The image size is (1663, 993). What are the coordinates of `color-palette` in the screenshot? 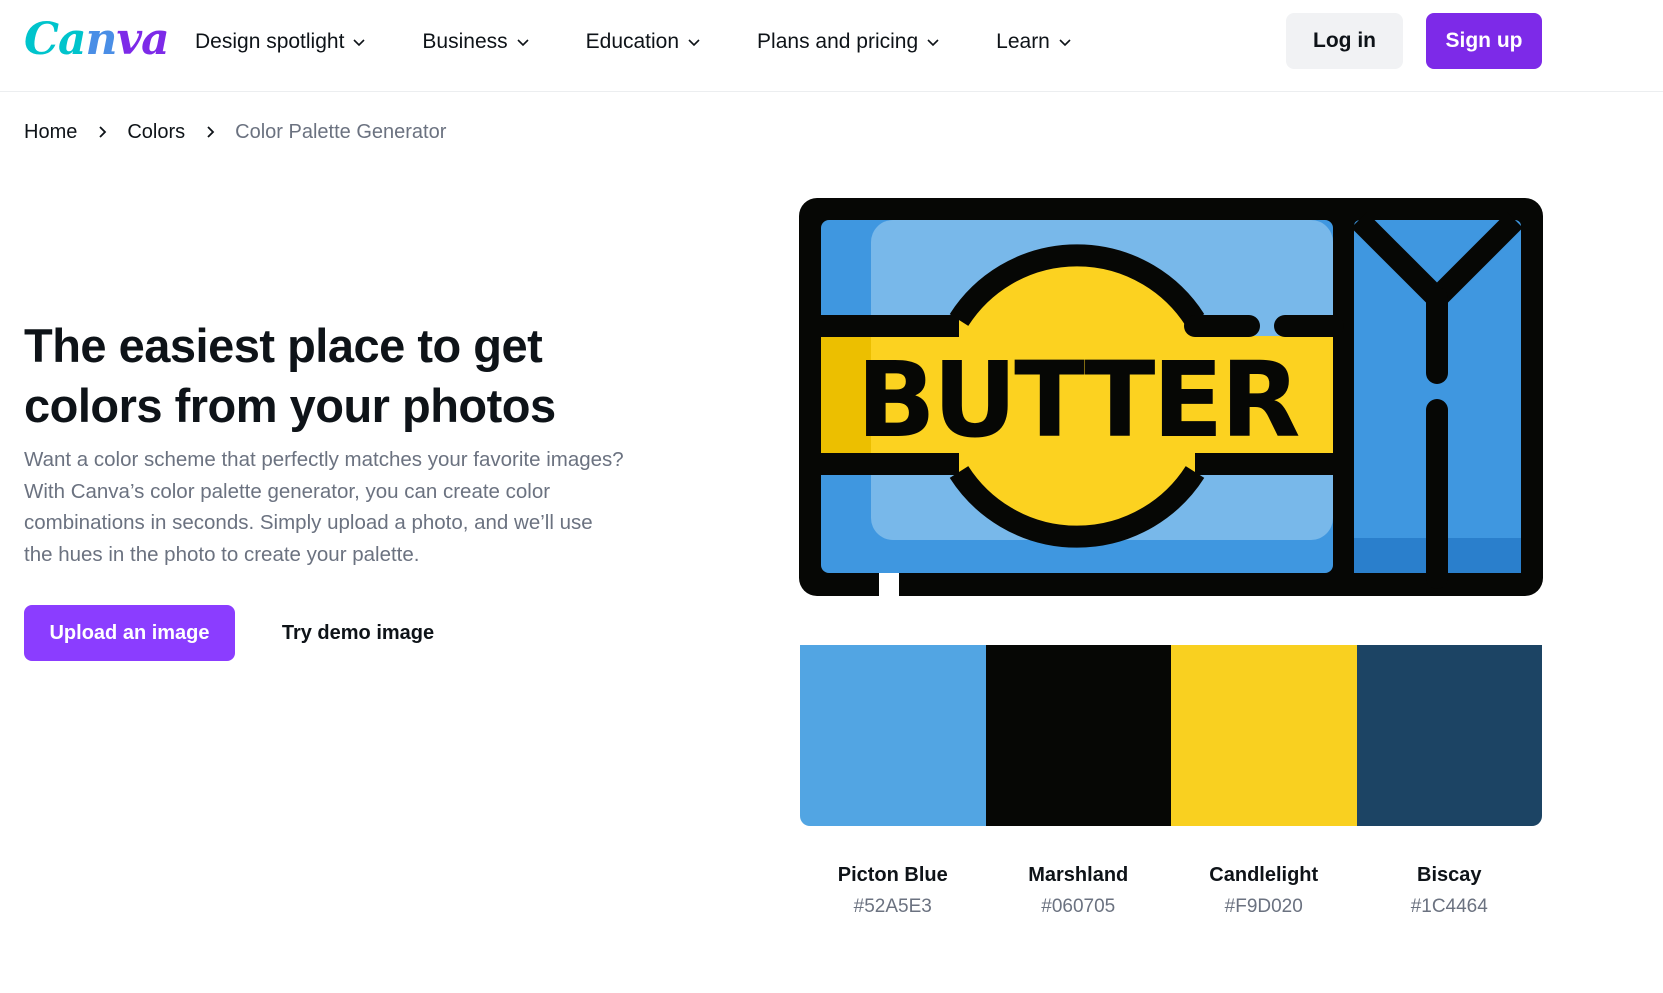 It's located at (1171, 735).